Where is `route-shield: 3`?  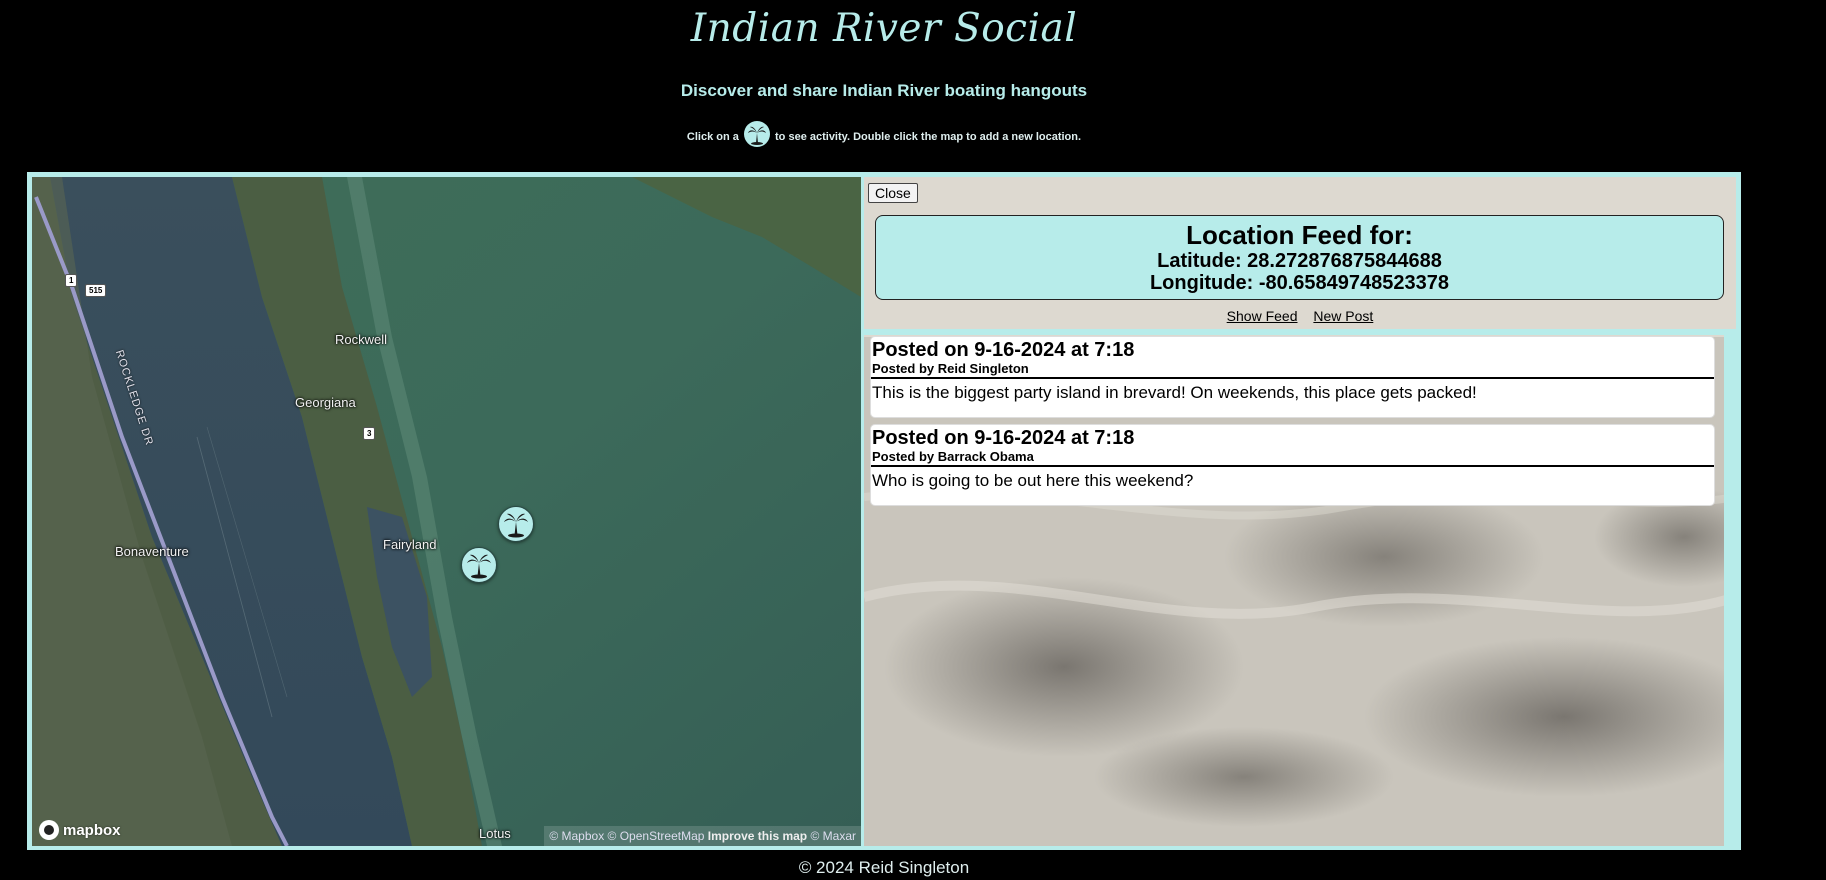 route-shield: 3 is located at coordinates (369, 433).